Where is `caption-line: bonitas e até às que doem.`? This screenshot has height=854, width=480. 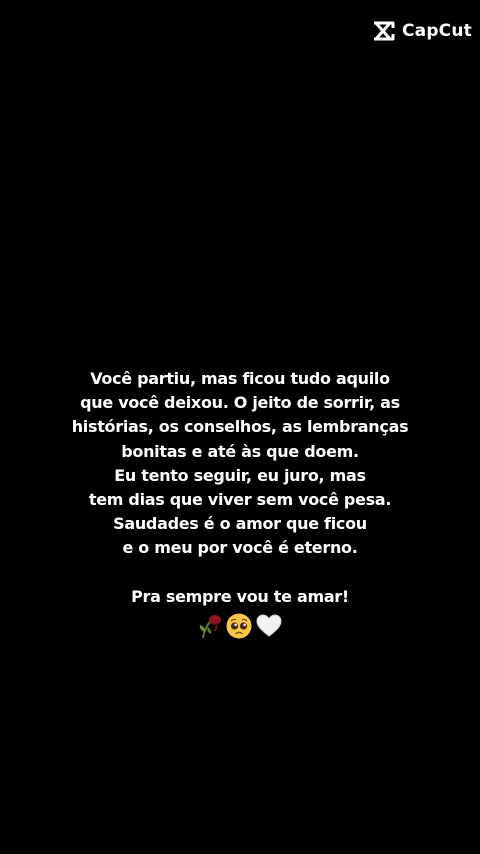 caption-line: bonitas e até às que doem. is located at coordinates (240, 451).